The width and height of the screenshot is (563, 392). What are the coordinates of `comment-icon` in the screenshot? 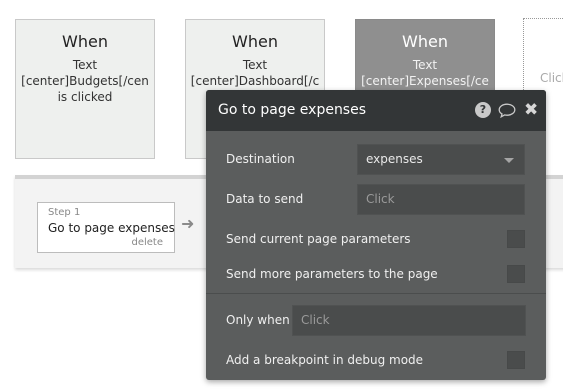 It's located at (507, 111).